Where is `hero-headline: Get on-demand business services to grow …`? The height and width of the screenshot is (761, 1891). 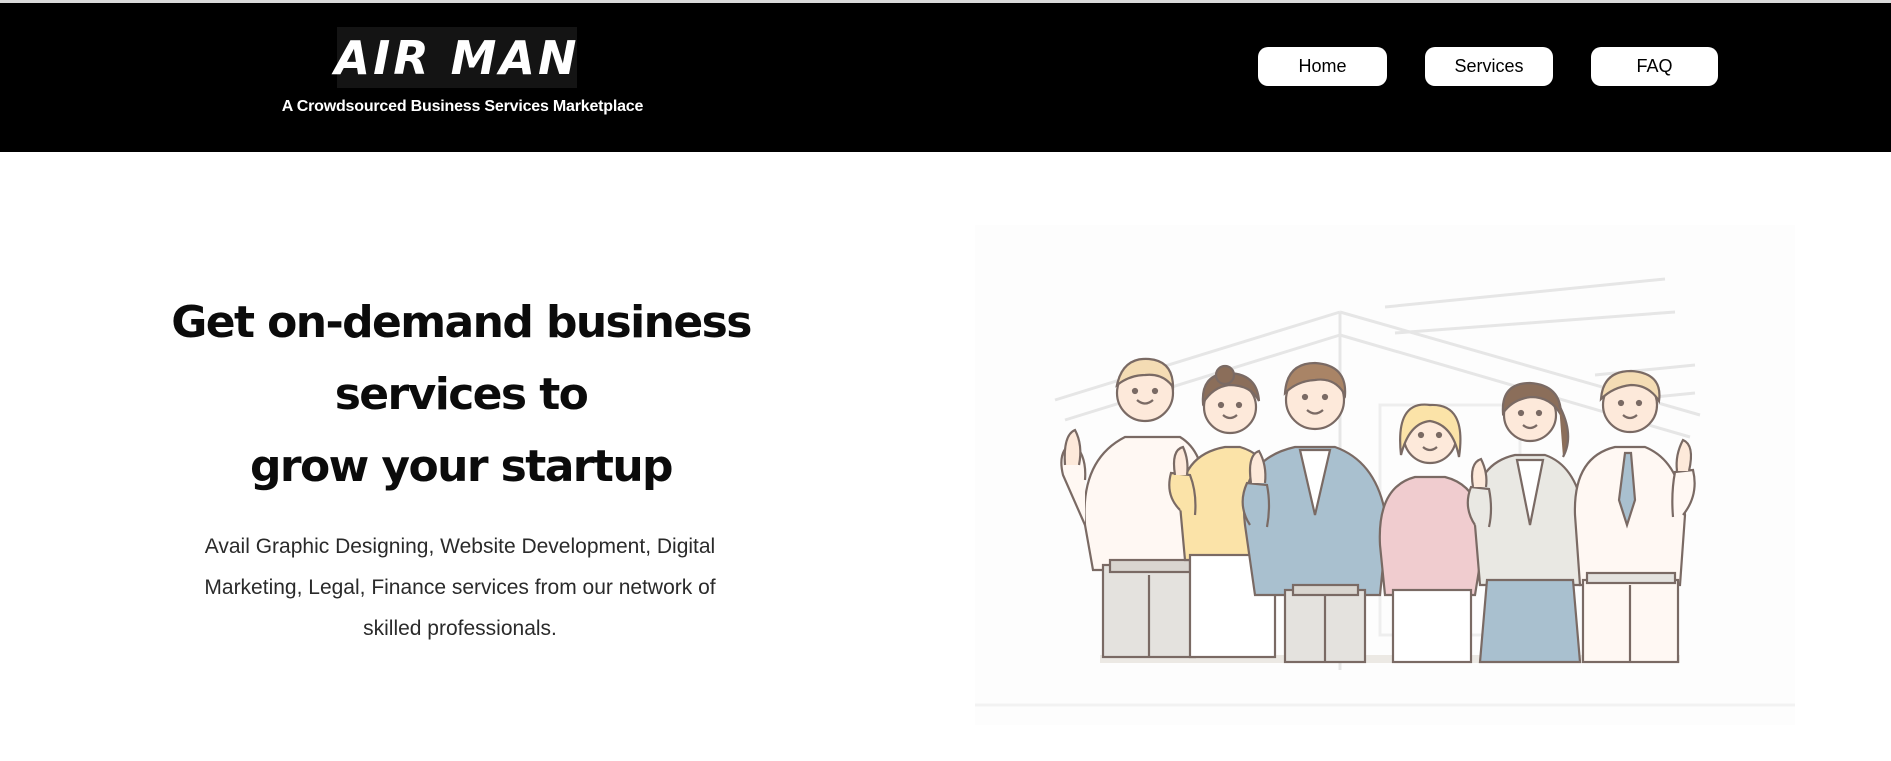 hero-headline: Get on-demand business services to grow … is located at coordinates (461, 395).